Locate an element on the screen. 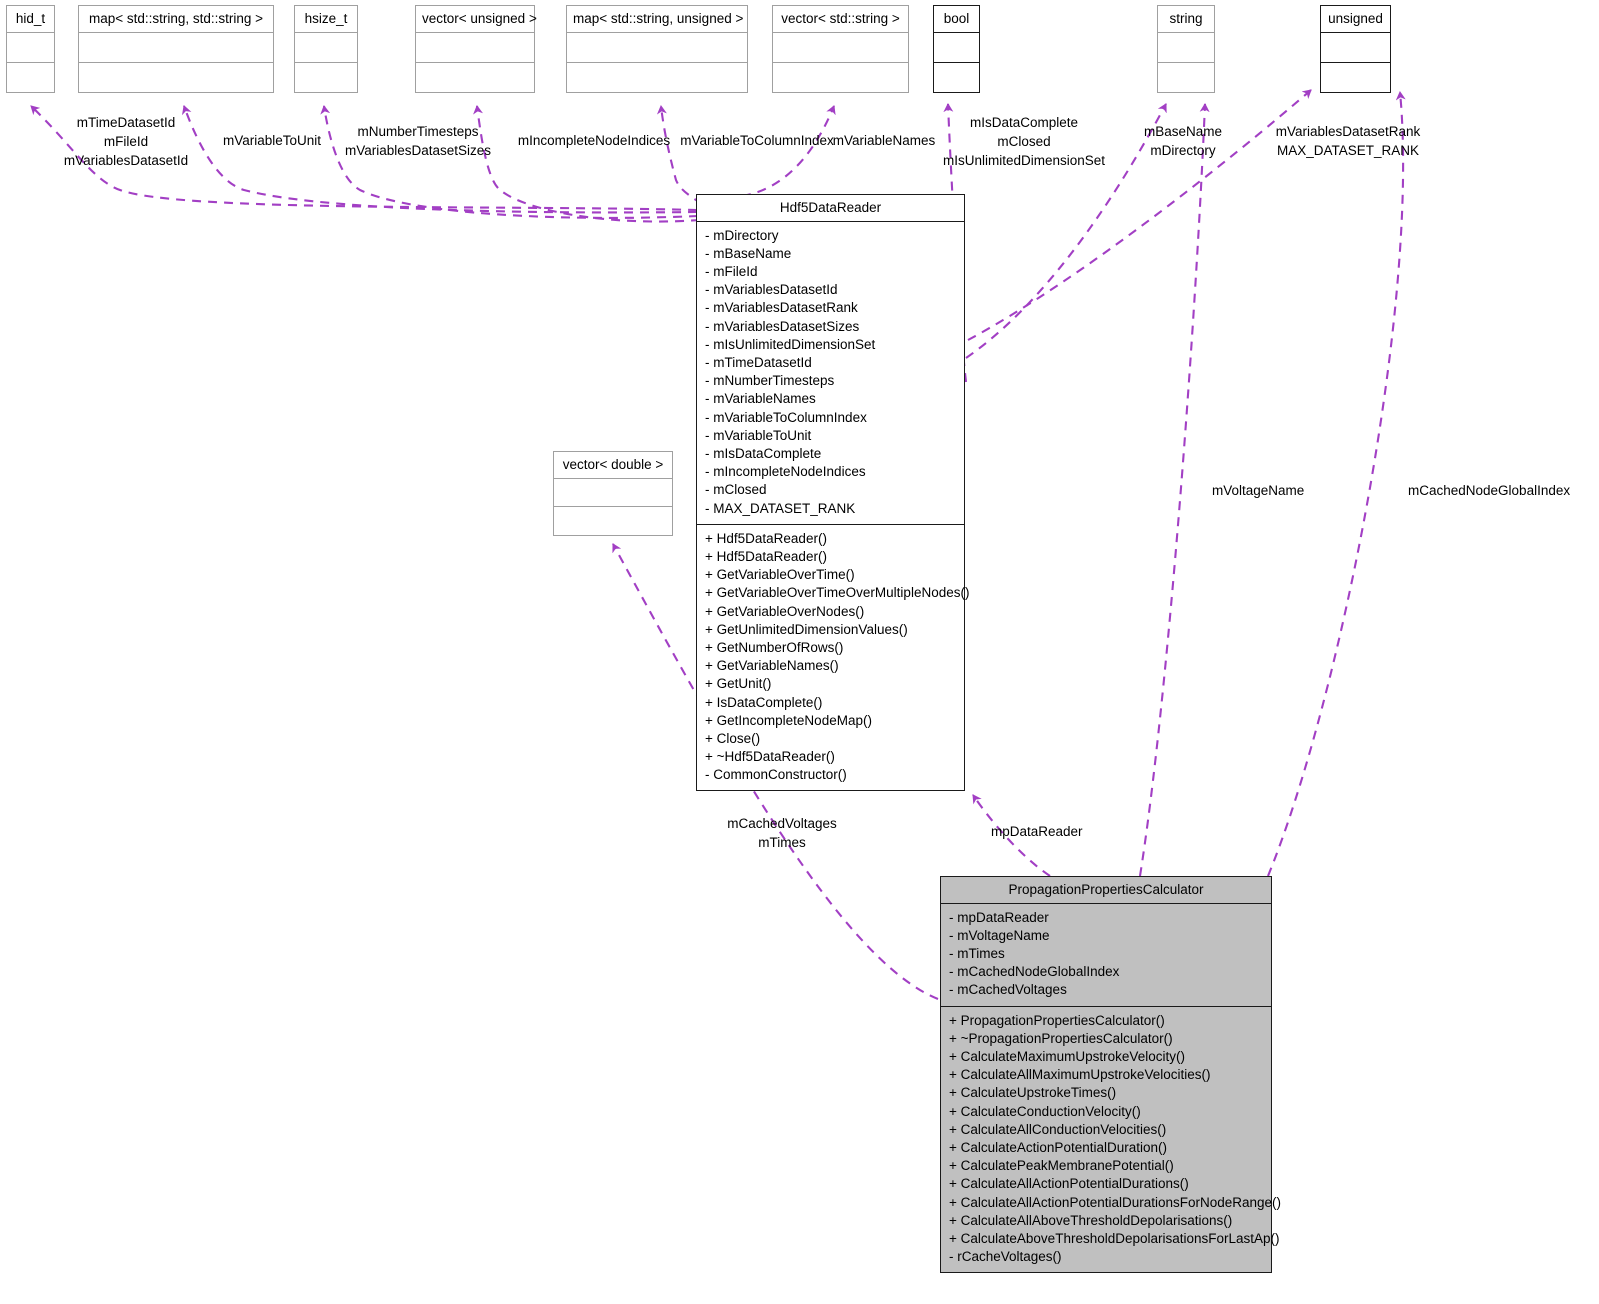 This screenshot has width=1599, height=1304. node-vector-double-title: vector< double > is located at coordinates (613, 464).